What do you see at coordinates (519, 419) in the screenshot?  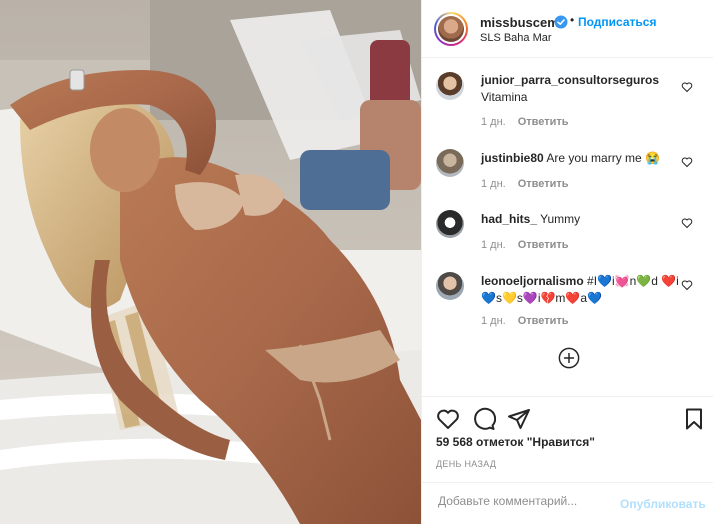 I see `paper-plane-icon` at bounding box center [519, 419].